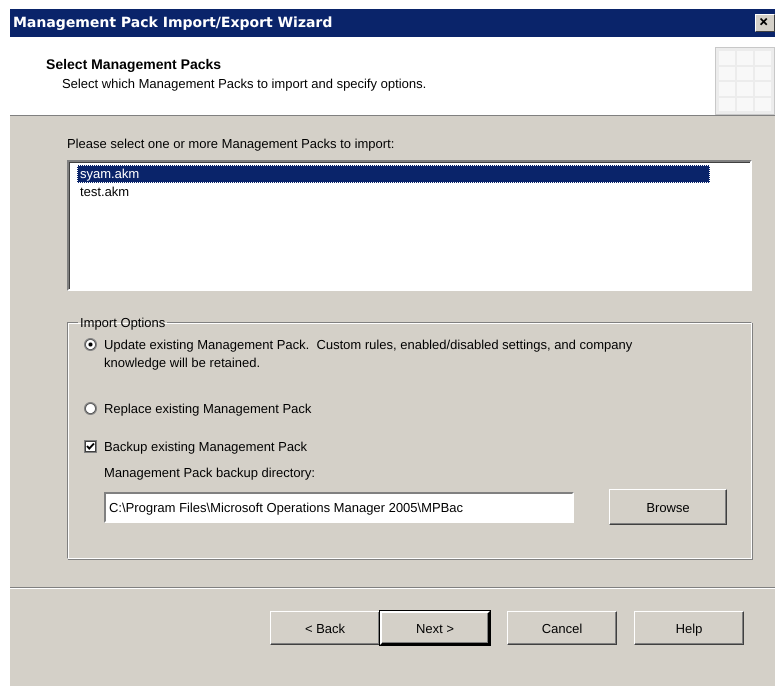 This screenshot has height=686, width=775. Describe the element at coordinates (206, 447) in the screenshot. I see `option-label: Backup existing Management Pack` at that location.